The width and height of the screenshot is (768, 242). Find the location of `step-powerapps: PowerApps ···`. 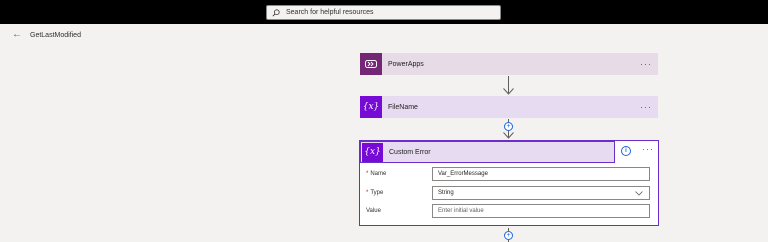

step-powerapps: PowerApps ··· is located at coordinates (509, 64).